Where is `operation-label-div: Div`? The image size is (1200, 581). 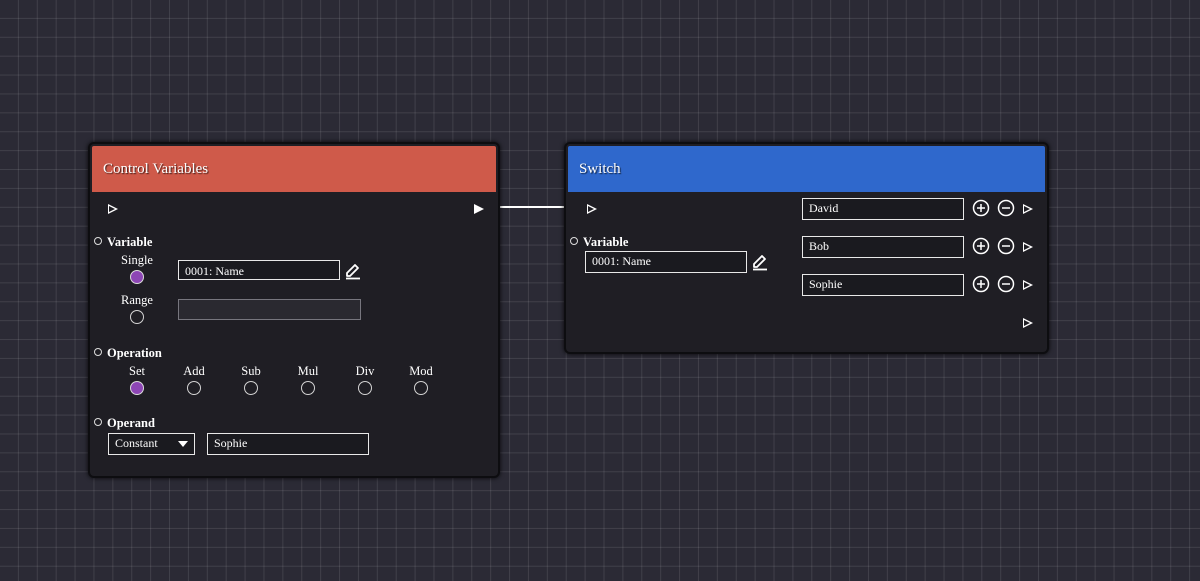
operation-label-div: Div is located at coordinates (365, 371).